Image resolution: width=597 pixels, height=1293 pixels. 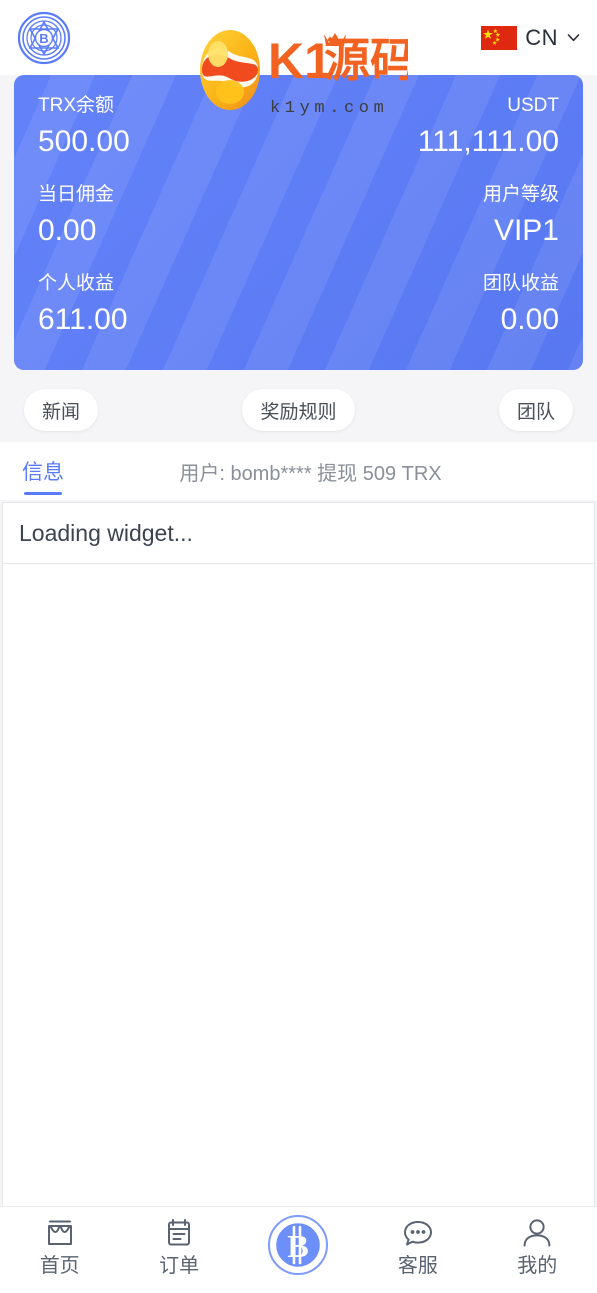 I want to click on news-button: 新闻, so click(x=61, y=410).